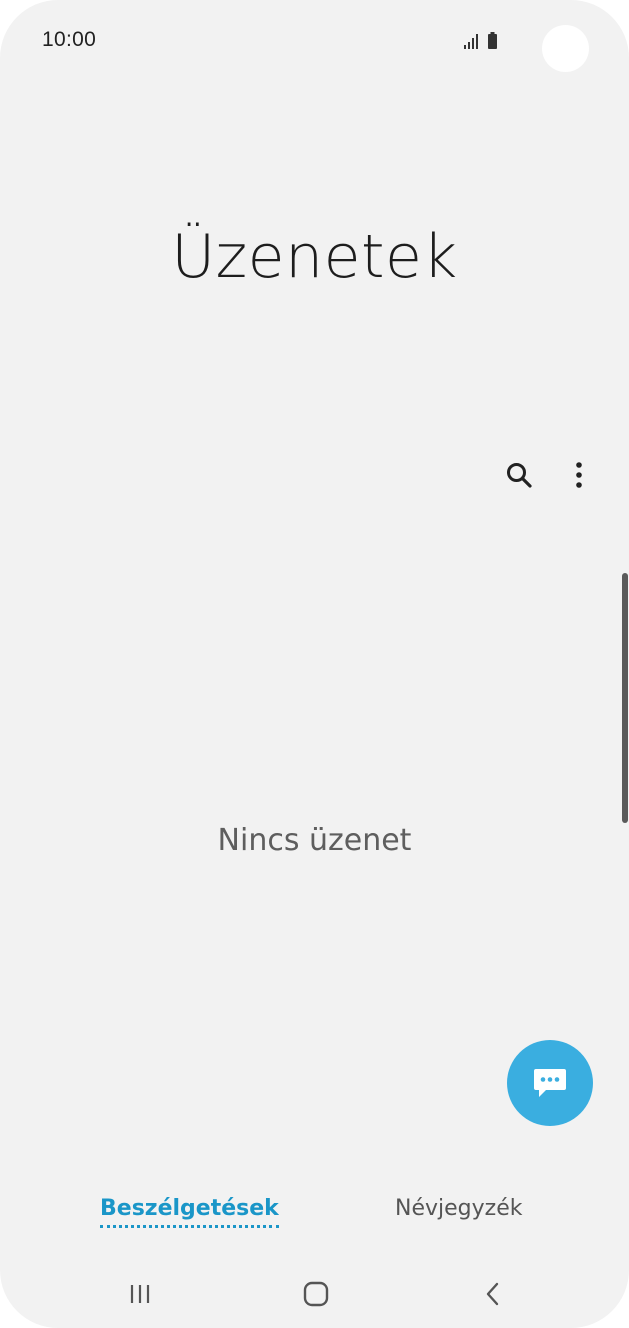 The image size is (629, 1328). I want to click on back-button, so click(493, 1294).